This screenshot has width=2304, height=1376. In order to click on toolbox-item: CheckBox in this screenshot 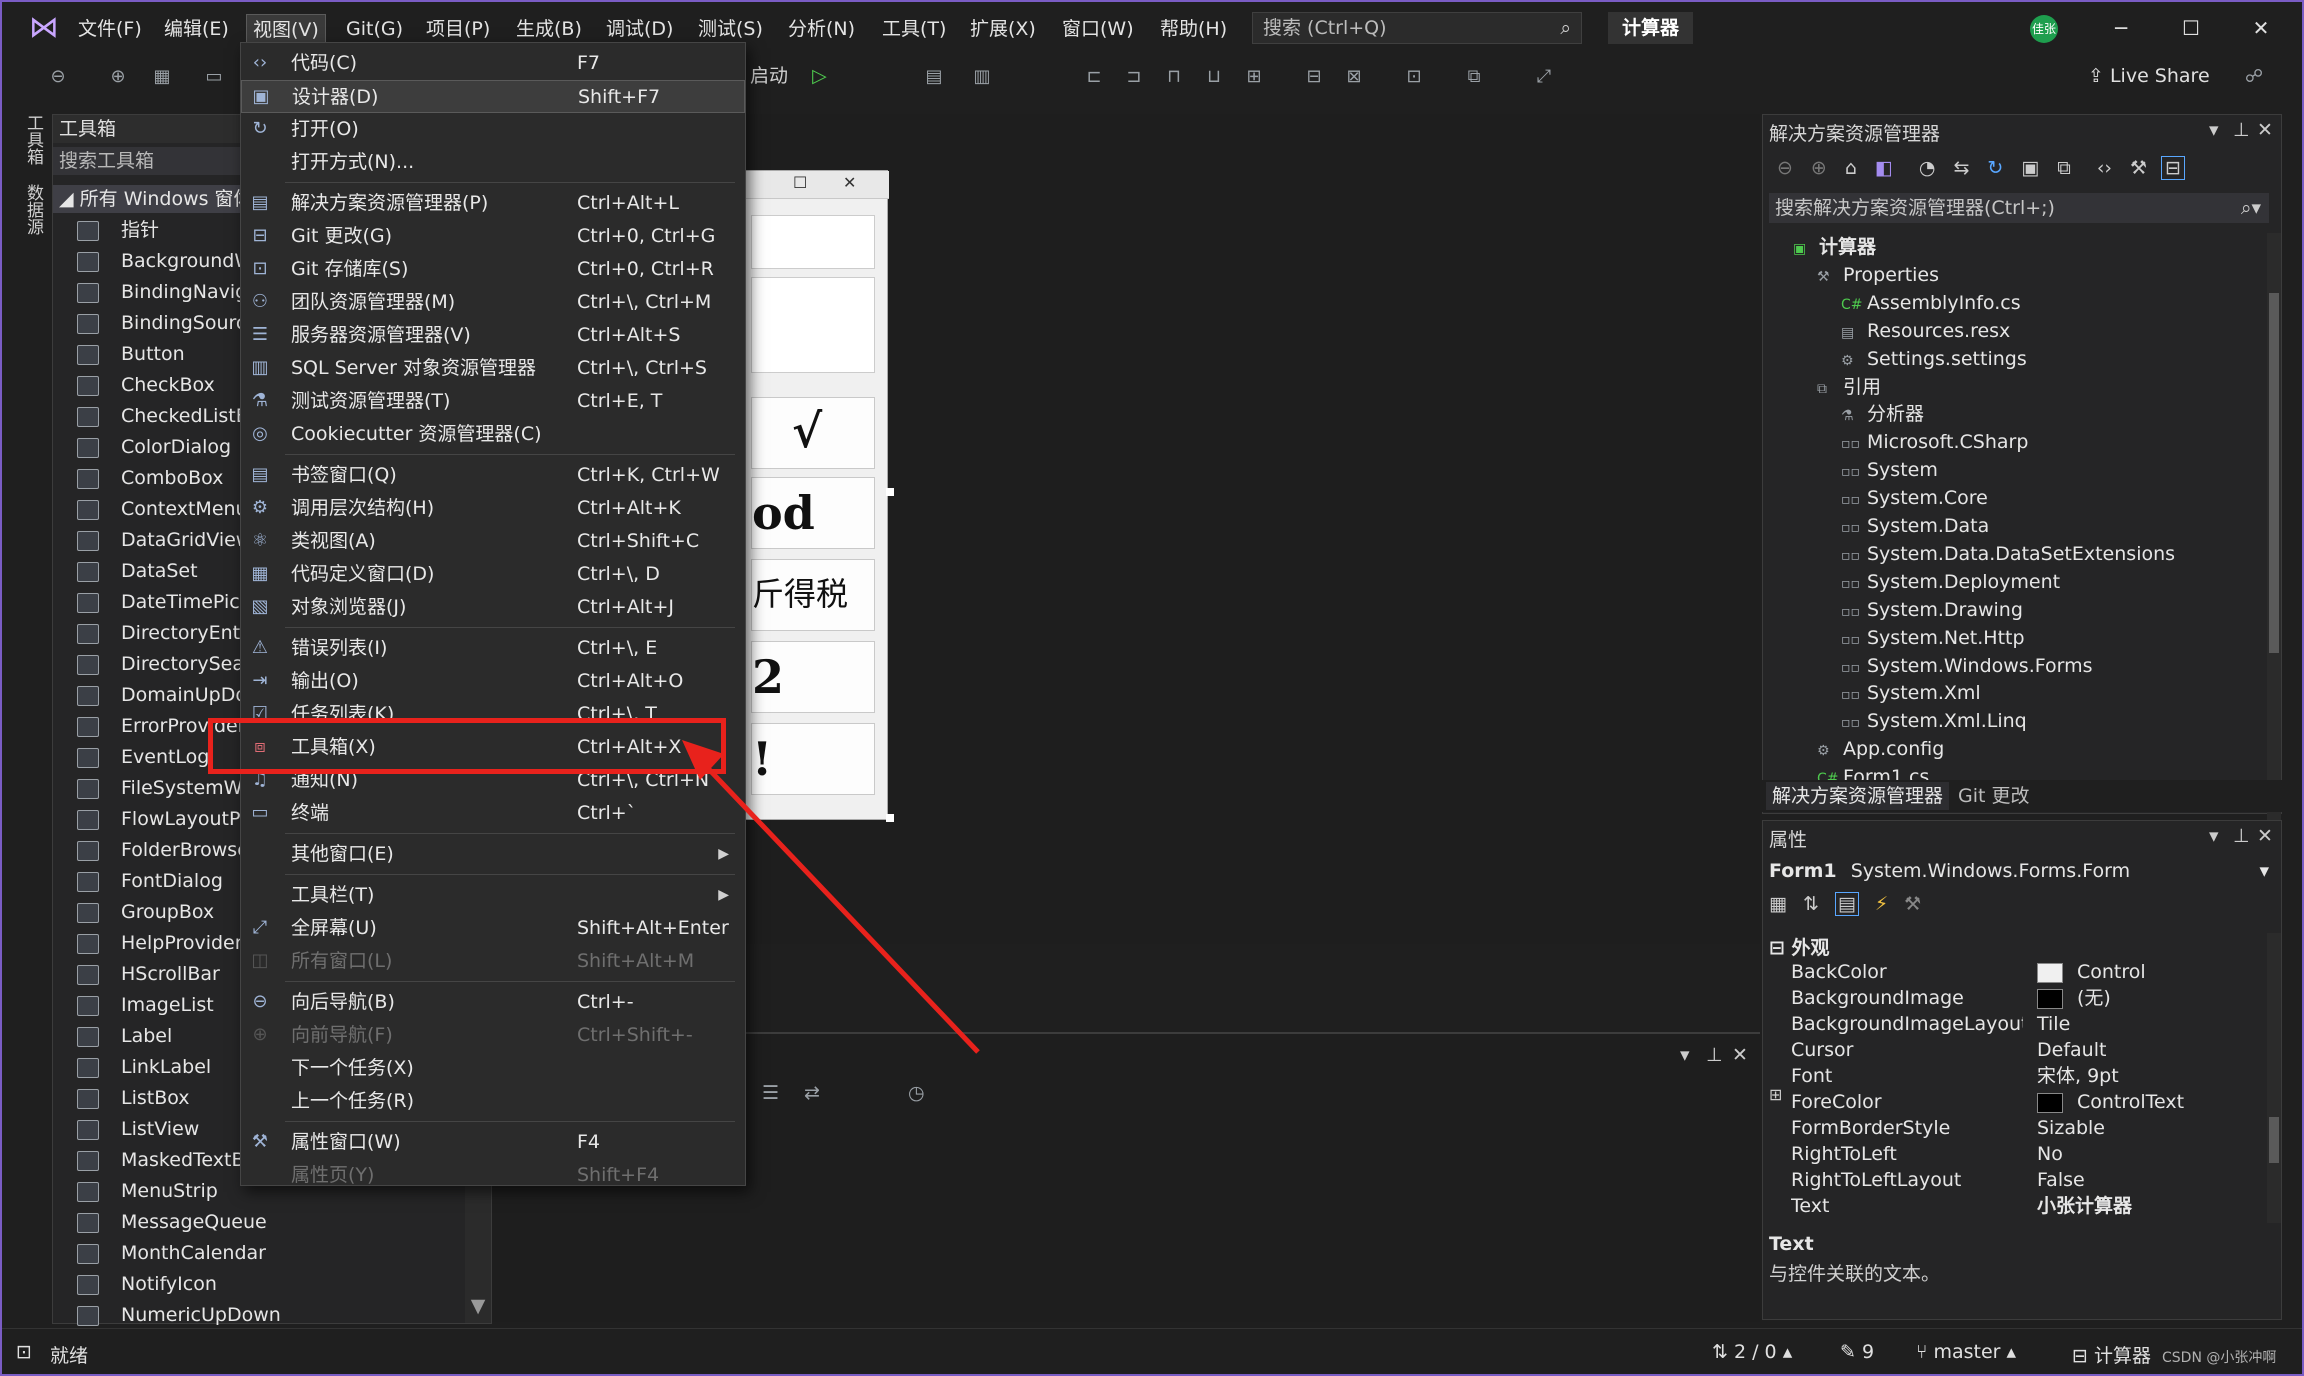, I will do `click(146, 385)`.